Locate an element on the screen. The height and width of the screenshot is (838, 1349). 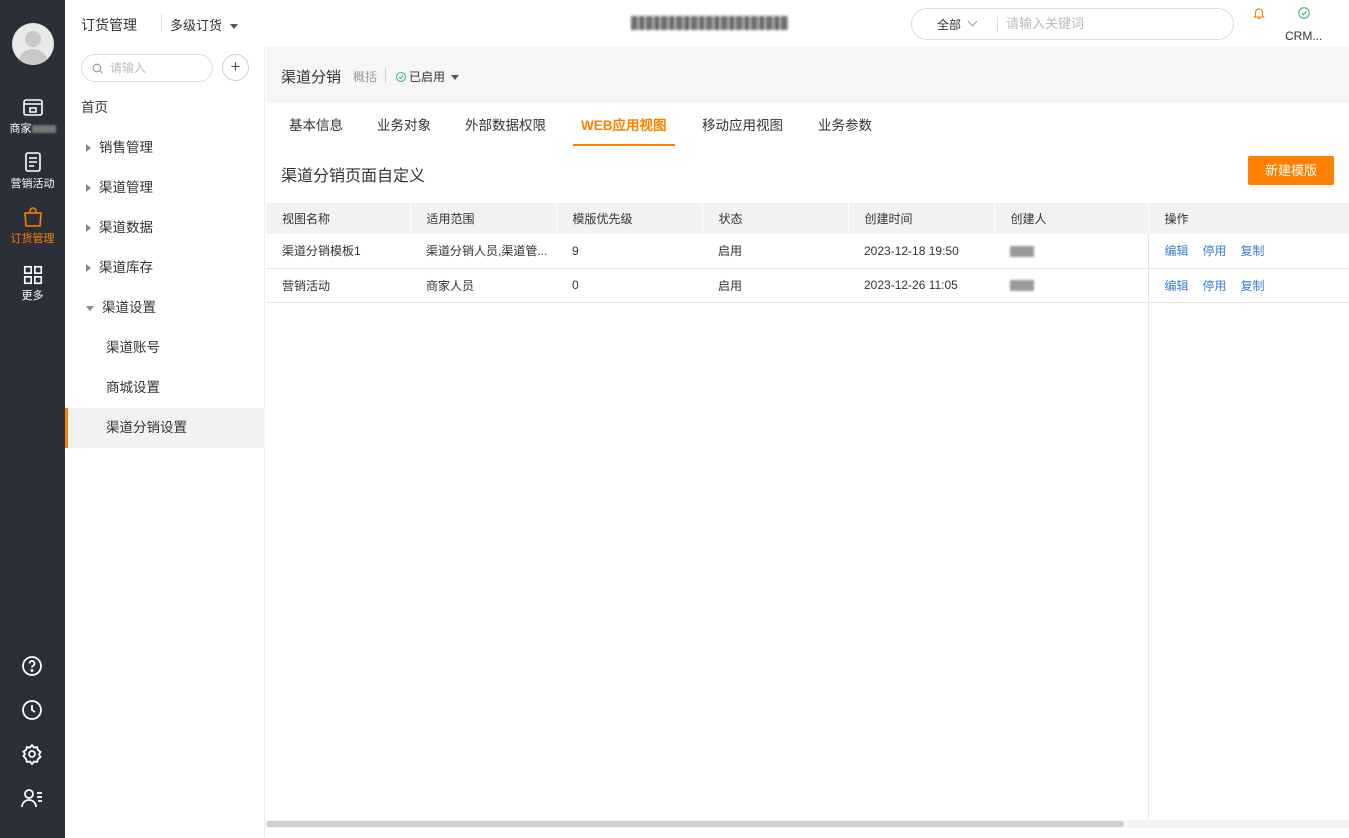
help-icon is located at coordinates (32, 666).